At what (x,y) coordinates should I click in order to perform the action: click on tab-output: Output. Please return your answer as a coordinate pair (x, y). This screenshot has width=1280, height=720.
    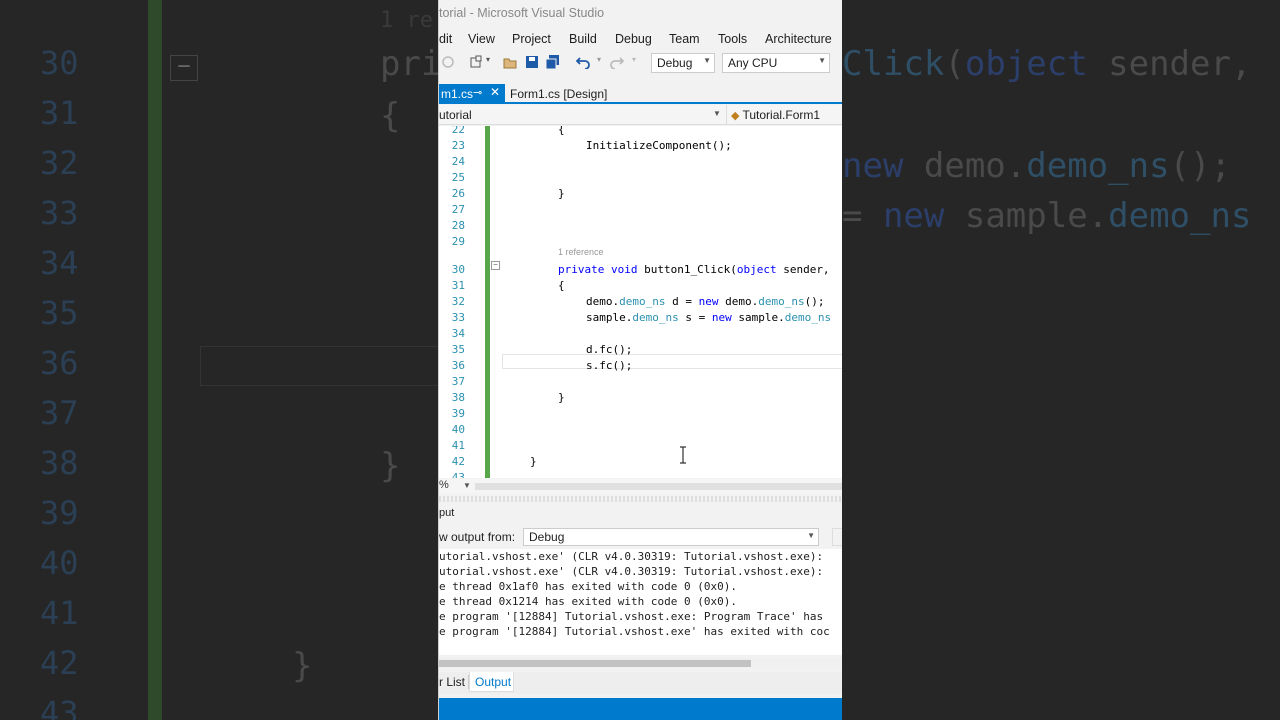
    Looking at the image, I should click on (491, 682).